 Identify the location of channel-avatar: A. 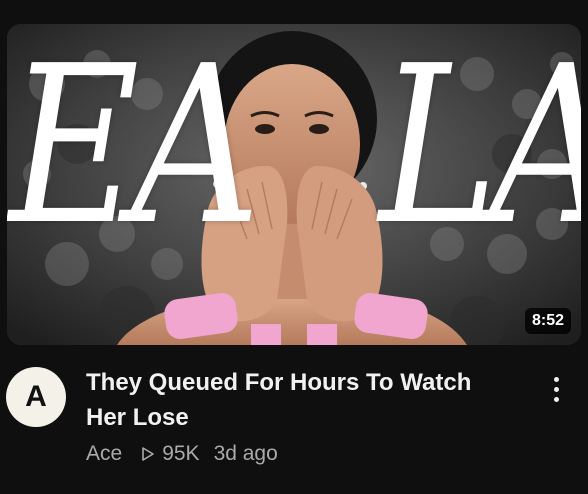
(36, 397).